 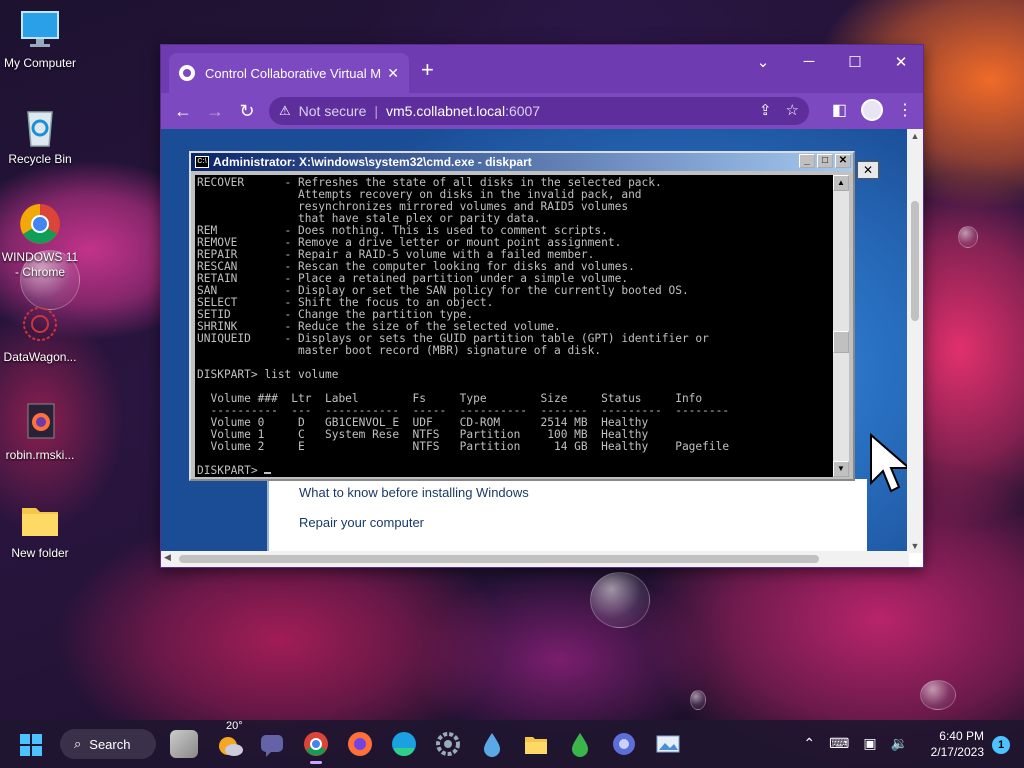 I want to click on share-icon: ⇪, so click(x=765, y=110).